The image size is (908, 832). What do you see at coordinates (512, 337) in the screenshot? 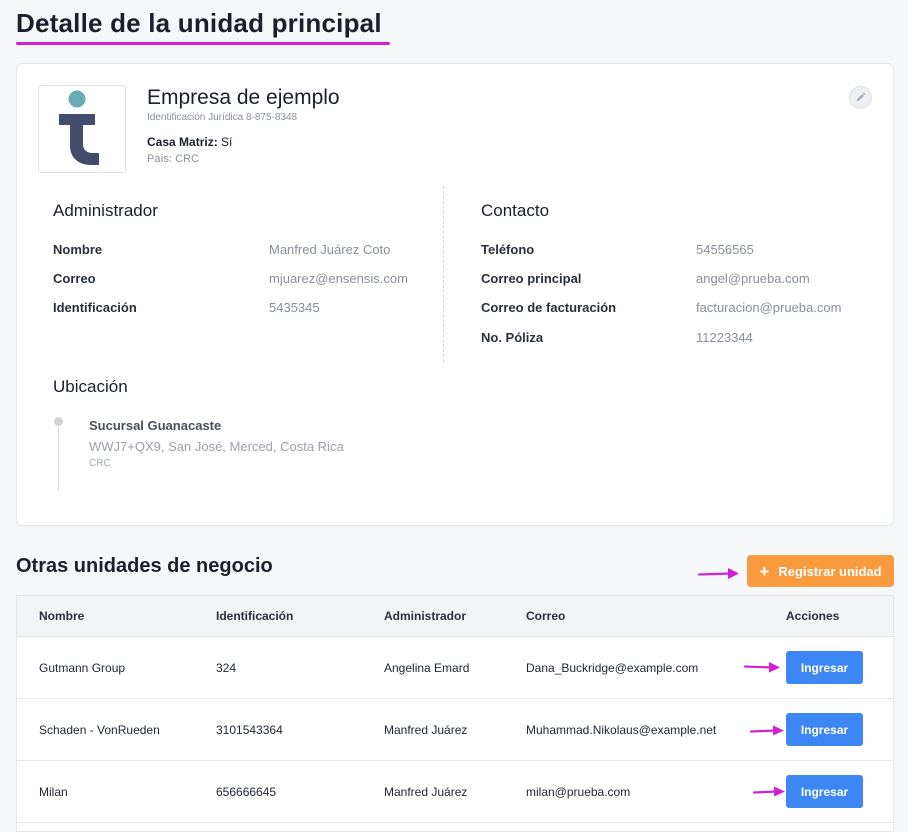
I see `contact-policy-label: No. Póliza` at bounding box center [512, 337].